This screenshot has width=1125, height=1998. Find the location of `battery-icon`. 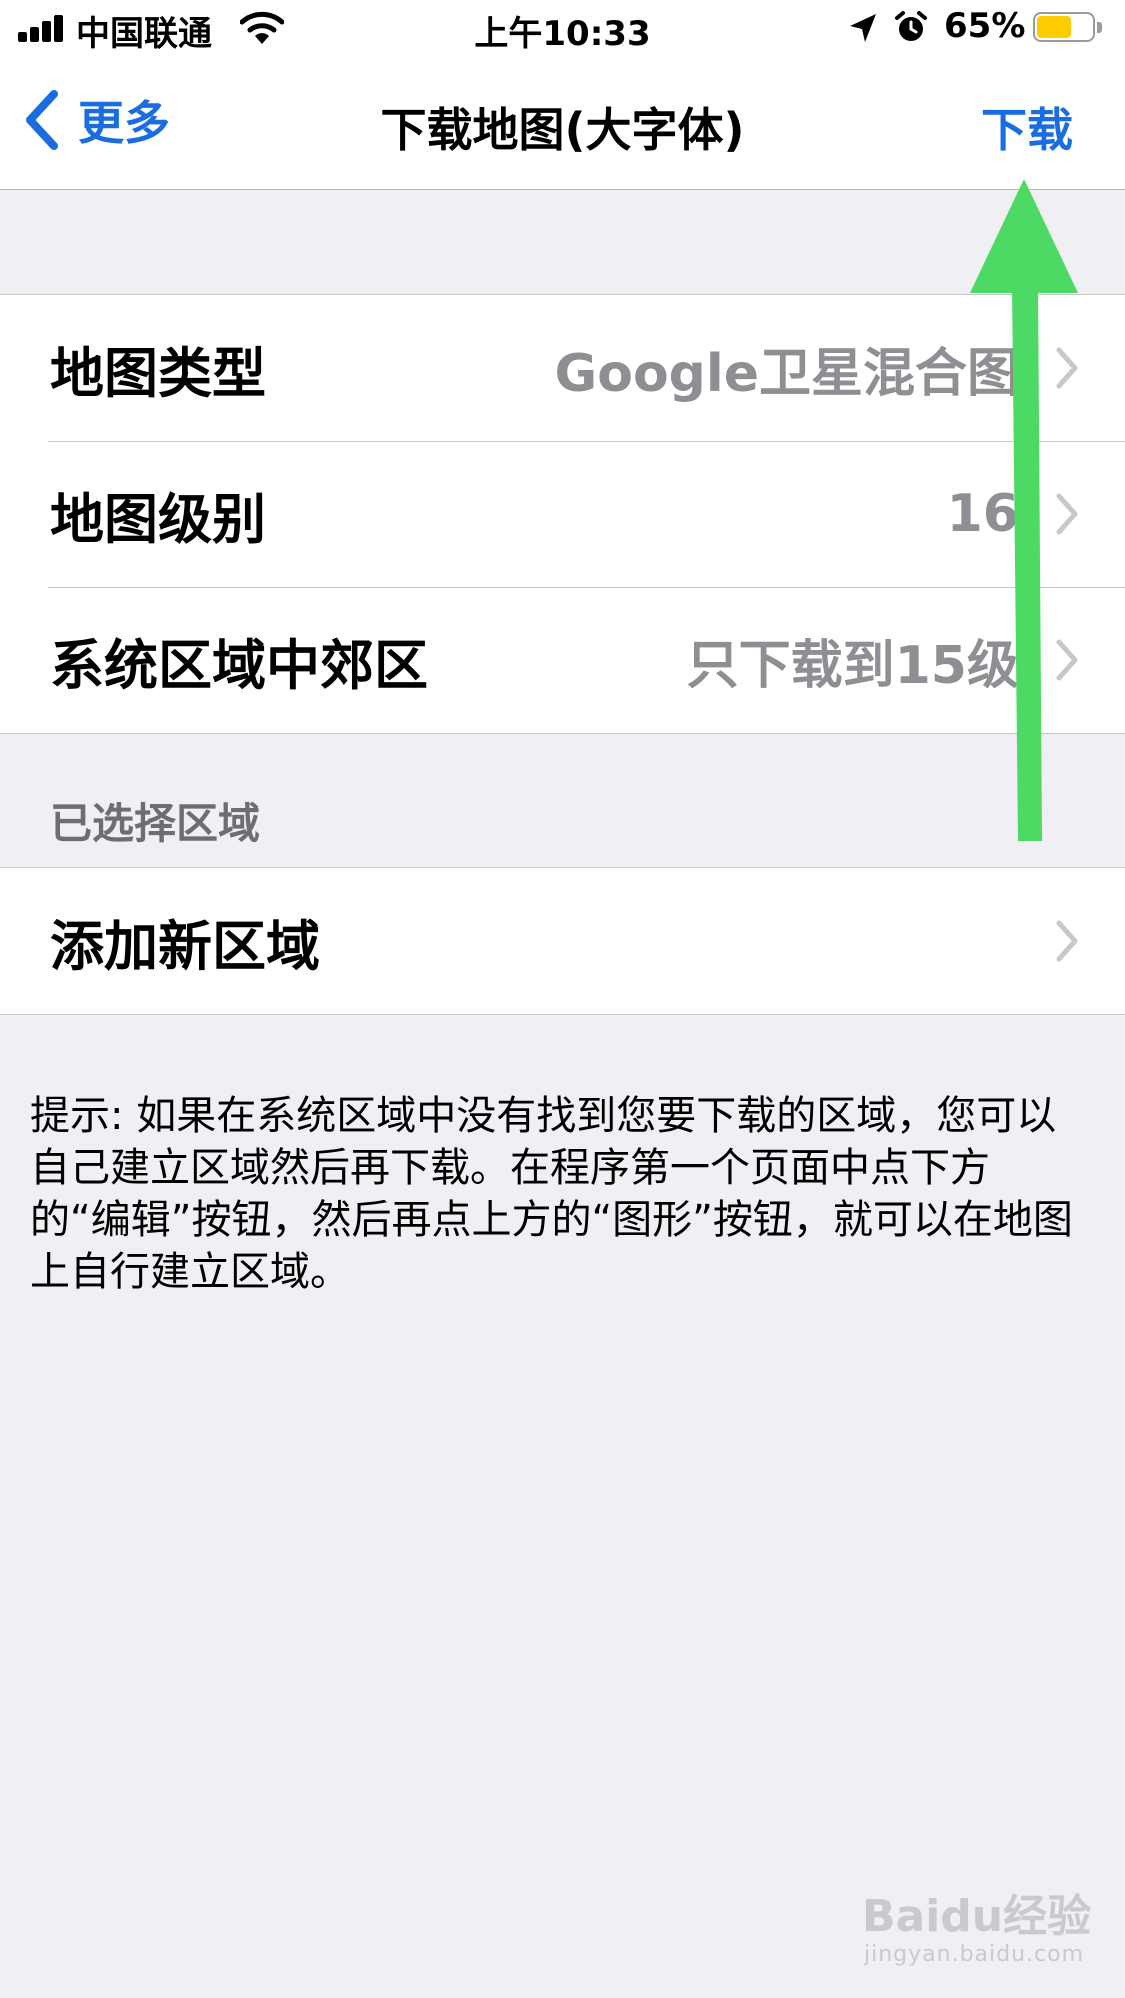

battery-icon is located at coordinates (1068, 28).